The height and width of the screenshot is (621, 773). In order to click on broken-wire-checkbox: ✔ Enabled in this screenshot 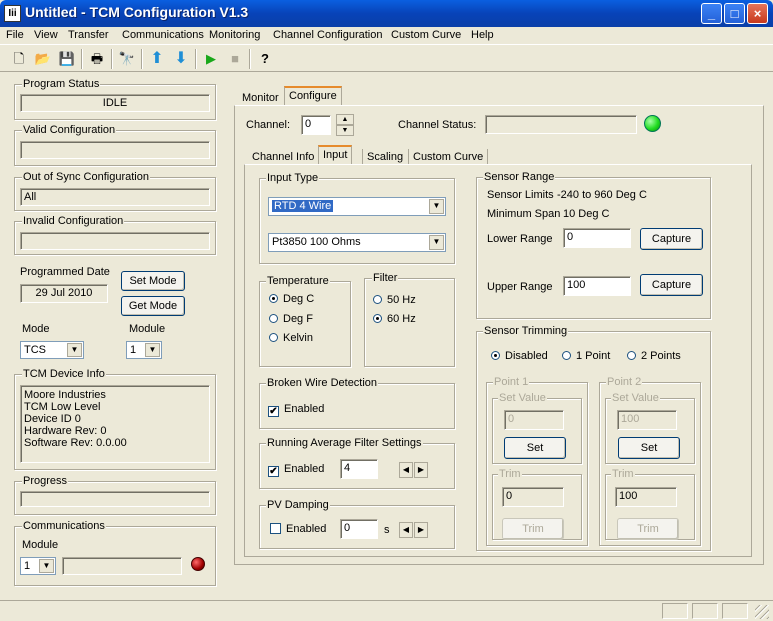, I will do `click(296, 410)`.